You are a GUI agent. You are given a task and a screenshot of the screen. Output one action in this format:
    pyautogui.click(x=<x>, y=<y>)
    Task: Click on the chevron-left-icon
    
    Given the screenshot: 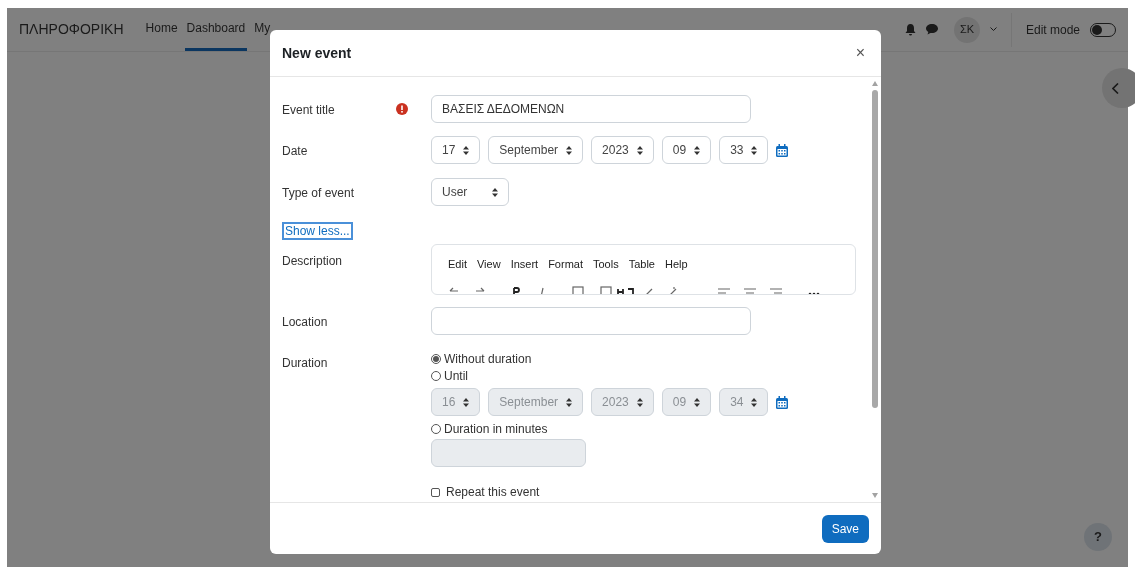 What is the action you would take?
    pyautogui.click(x=1115, y=88)
    